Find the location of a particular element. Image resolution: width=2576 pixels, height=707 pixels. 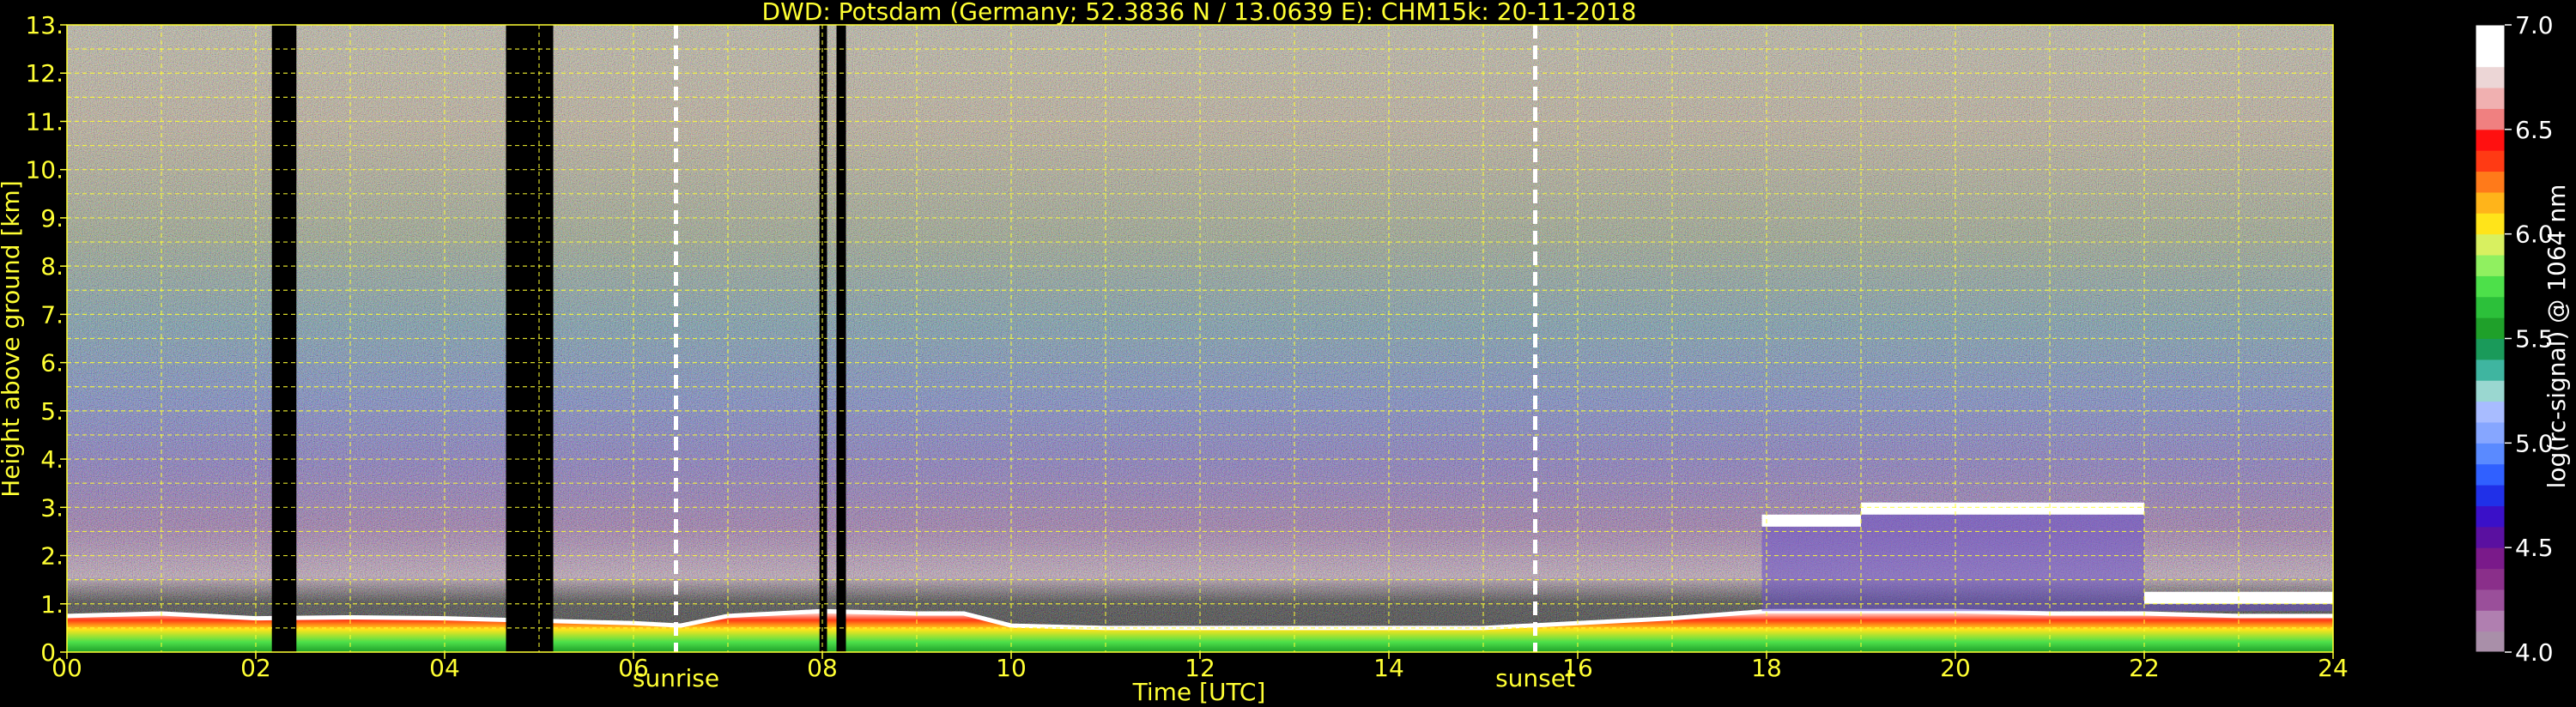

y-tick-label: 6. is located at coordinates (52, 363).